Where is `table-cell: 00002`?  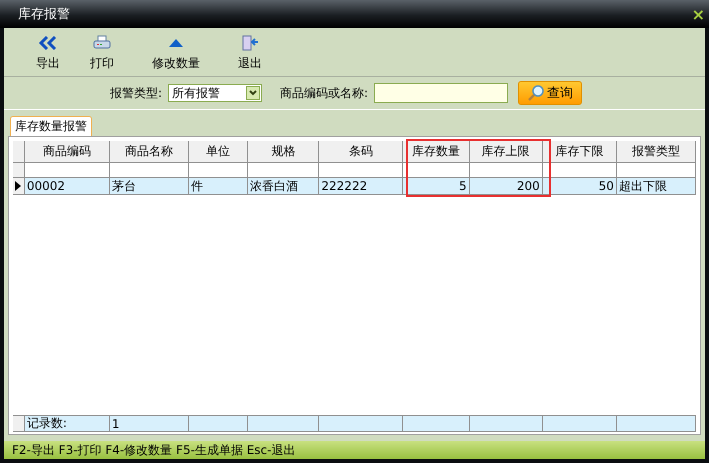
table-cell: 00002 is located at coordinates (67, 186).